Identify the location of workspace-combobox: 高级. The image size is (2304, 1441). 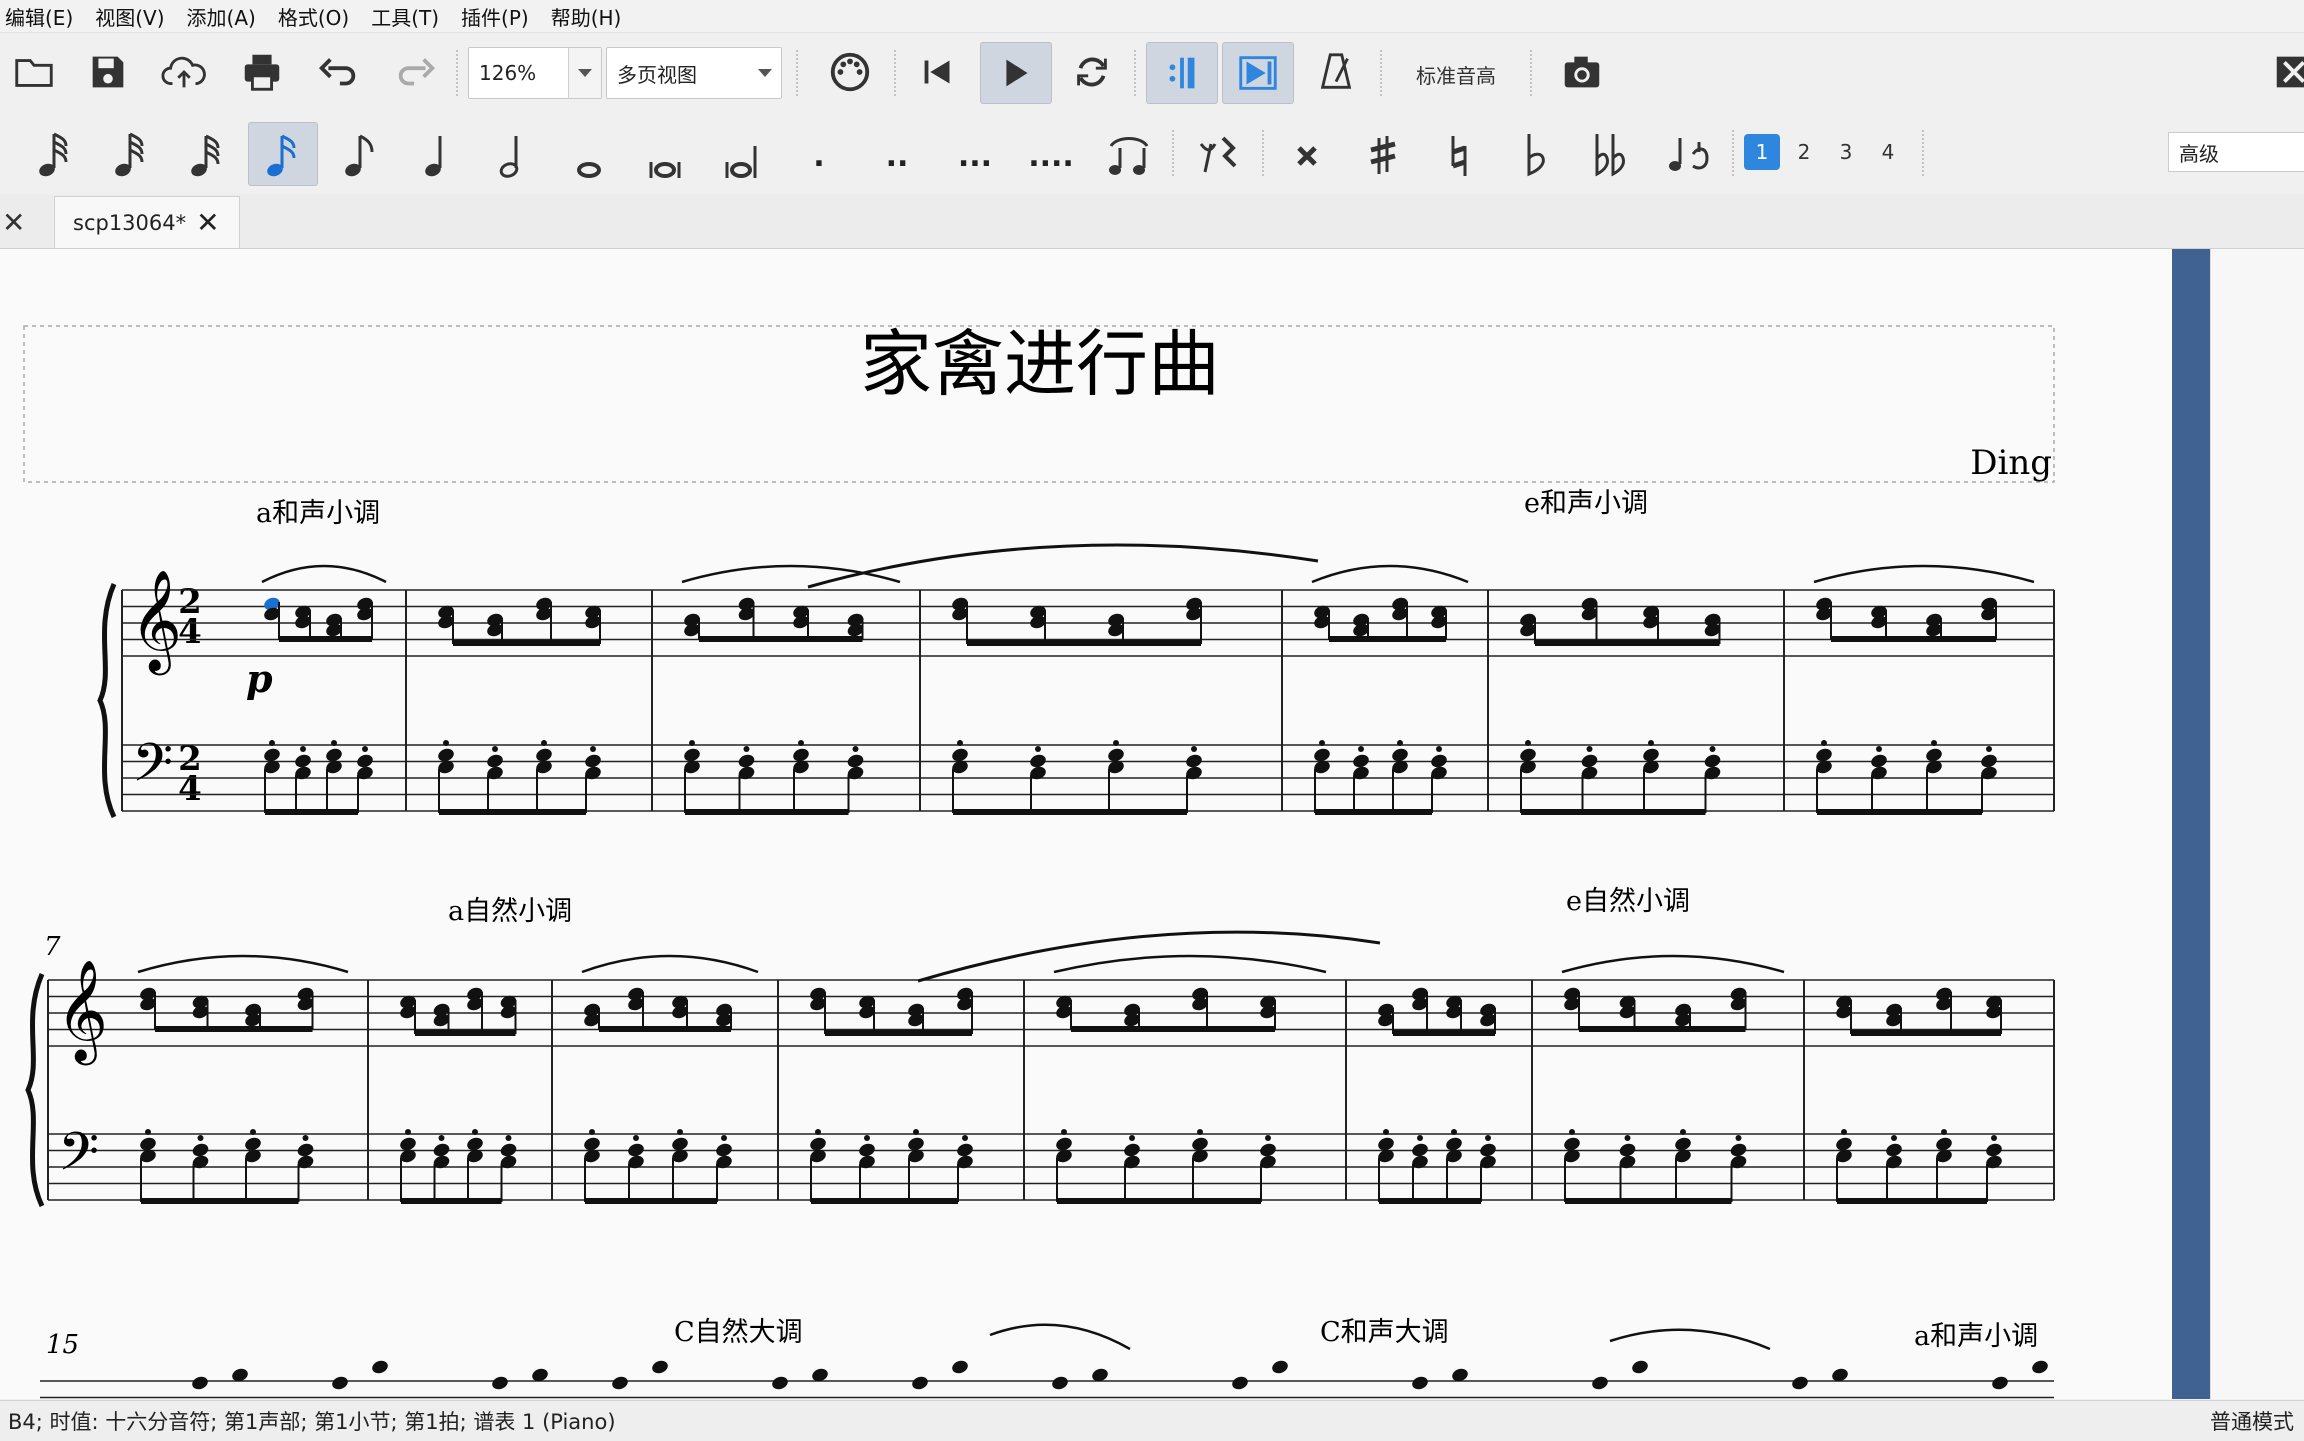
(2236, 152).